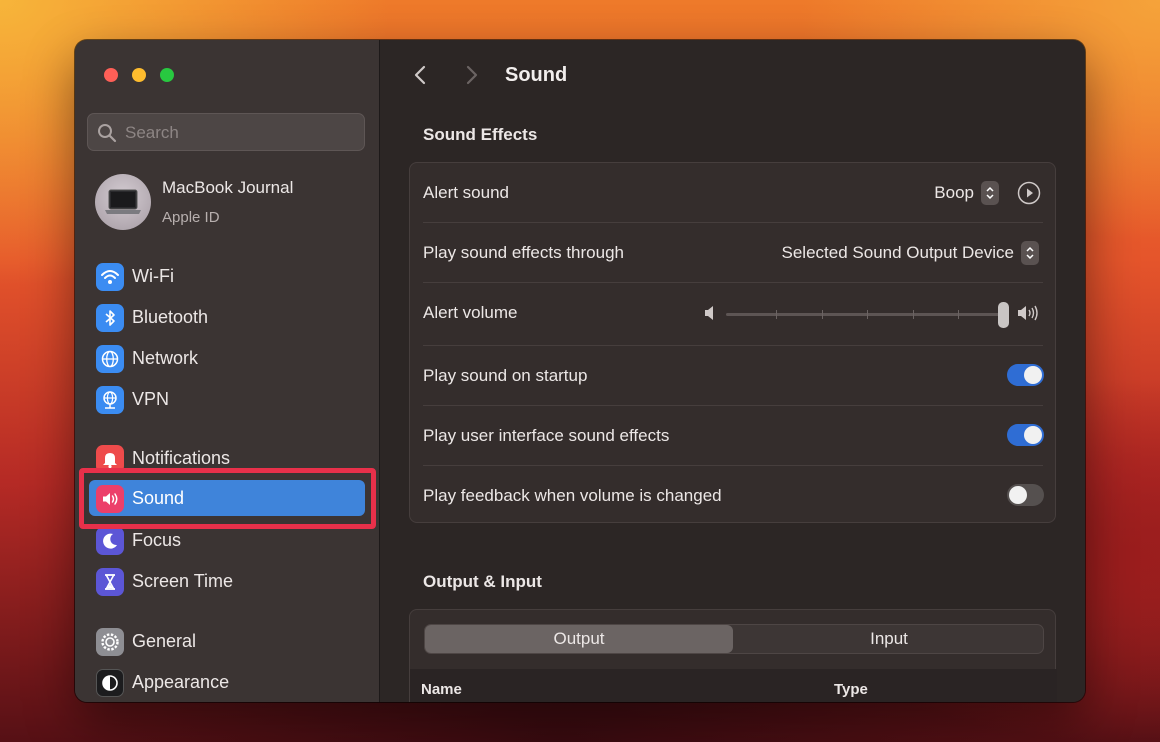  Describe the element at coordinates (441, 689) in the screenshot. I see `column-header-name: Name` at that location.